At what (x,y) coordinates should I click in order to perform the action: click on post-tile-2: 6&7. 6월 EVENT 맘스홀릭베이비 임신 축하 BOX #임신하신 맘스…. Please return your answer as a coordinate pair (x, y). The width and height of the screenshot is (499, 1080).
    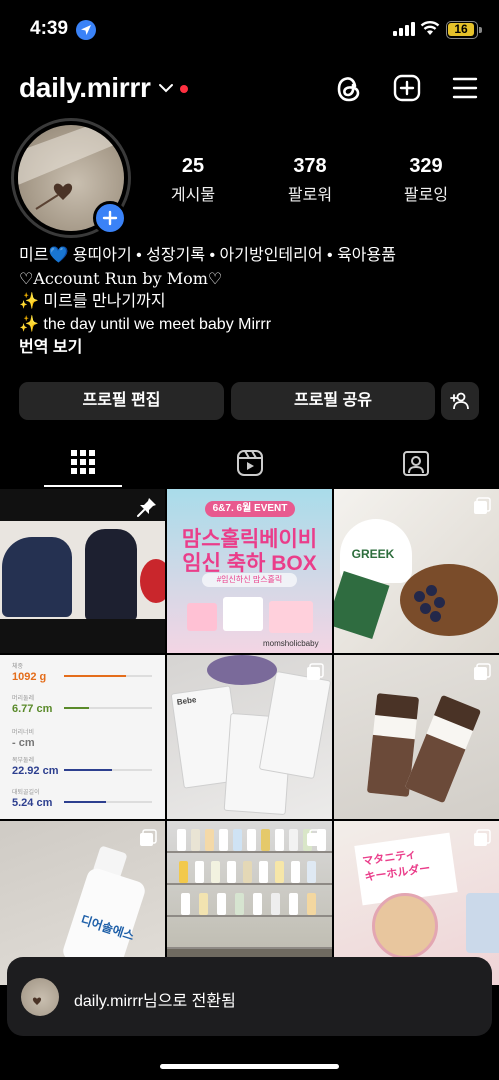
    Looking at the image, I should click on (249, 571).